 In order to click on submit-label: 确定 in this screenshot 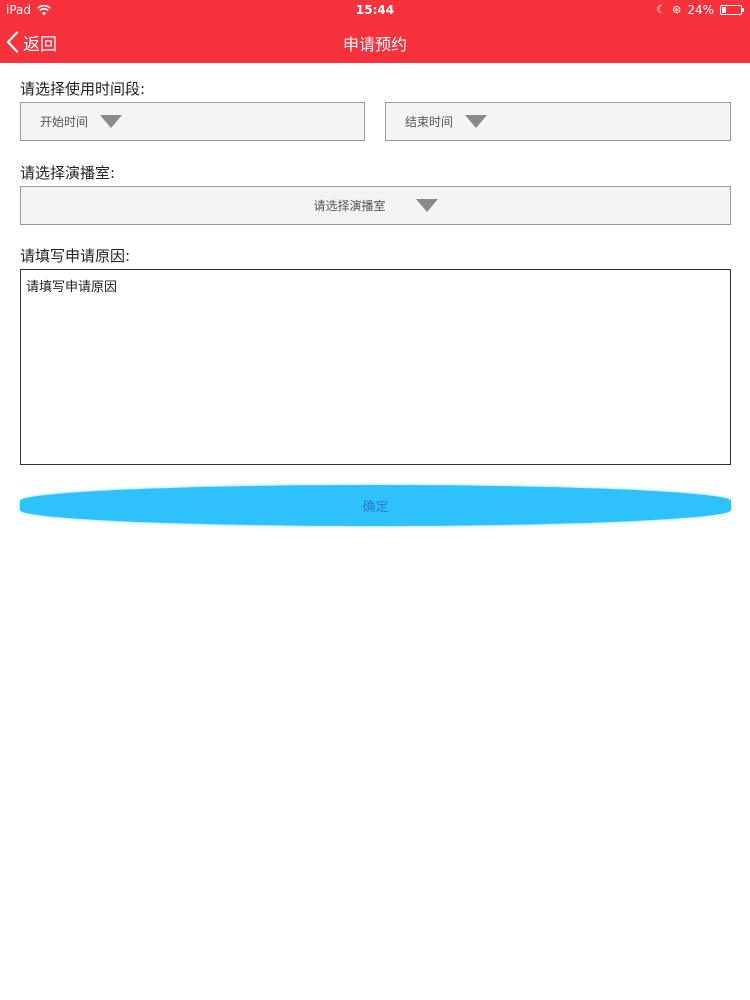, I will do `click(375, 507)`.